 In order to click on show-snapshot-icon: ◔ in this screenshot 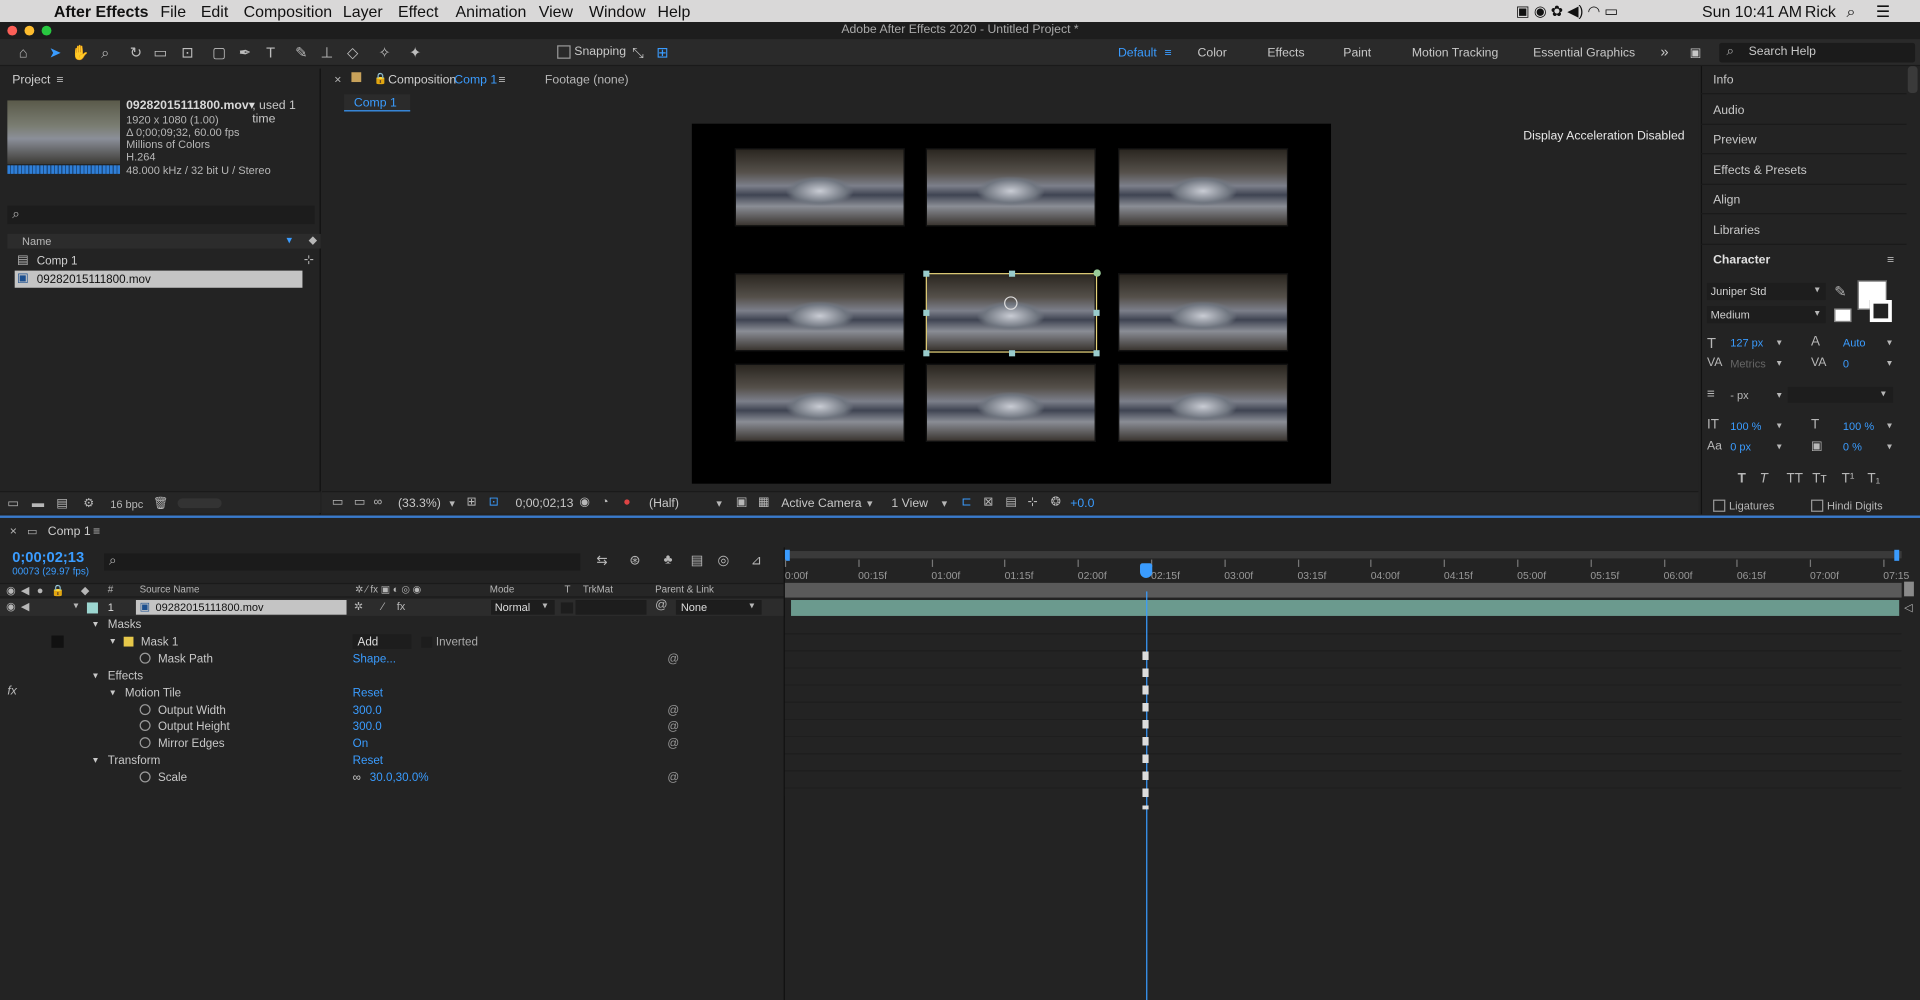, I will do `click(604, 502)`.